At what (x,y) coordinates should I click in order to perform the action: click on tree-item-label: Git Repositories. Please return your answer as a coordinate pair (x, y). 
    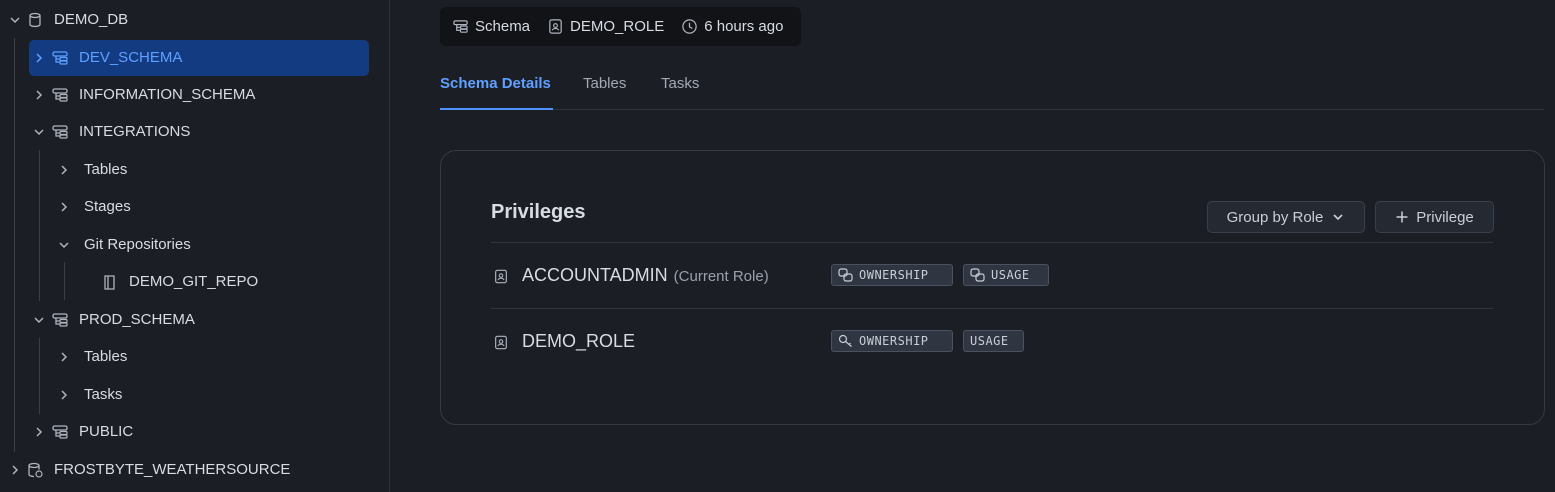
    Looking at the image, I should click on (137, 244).